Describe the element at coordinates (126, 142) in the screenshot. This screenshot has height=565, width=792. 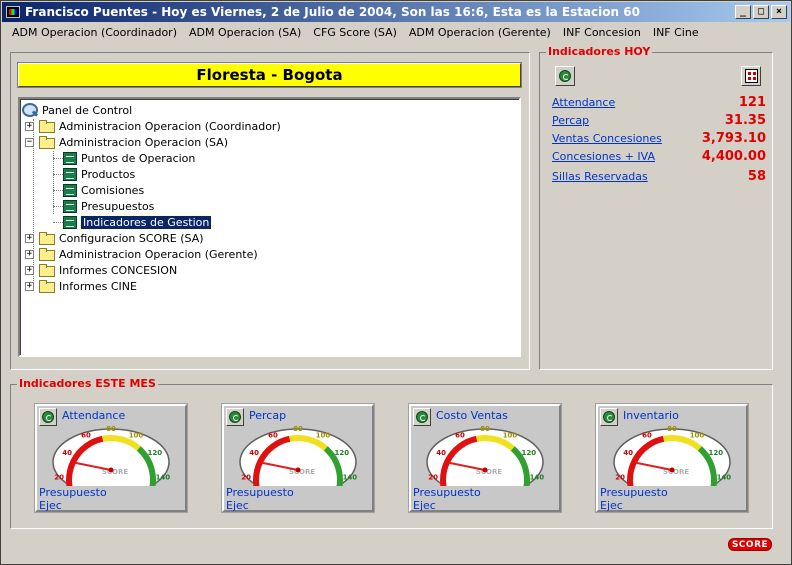
I see `tree-item-adm-sa: − Administracion Operacion (SA)` at that location.